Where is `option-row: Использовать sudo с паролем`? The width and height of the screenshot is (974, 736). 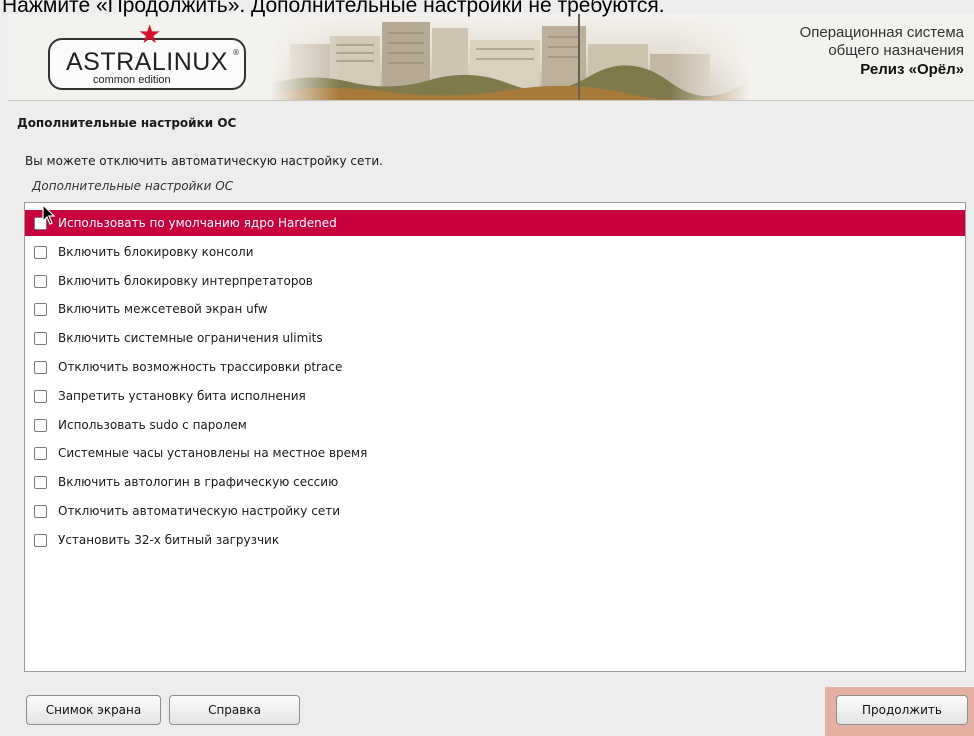 option-row: Использовать sudo с паролем is located at coordinates (495, 425).